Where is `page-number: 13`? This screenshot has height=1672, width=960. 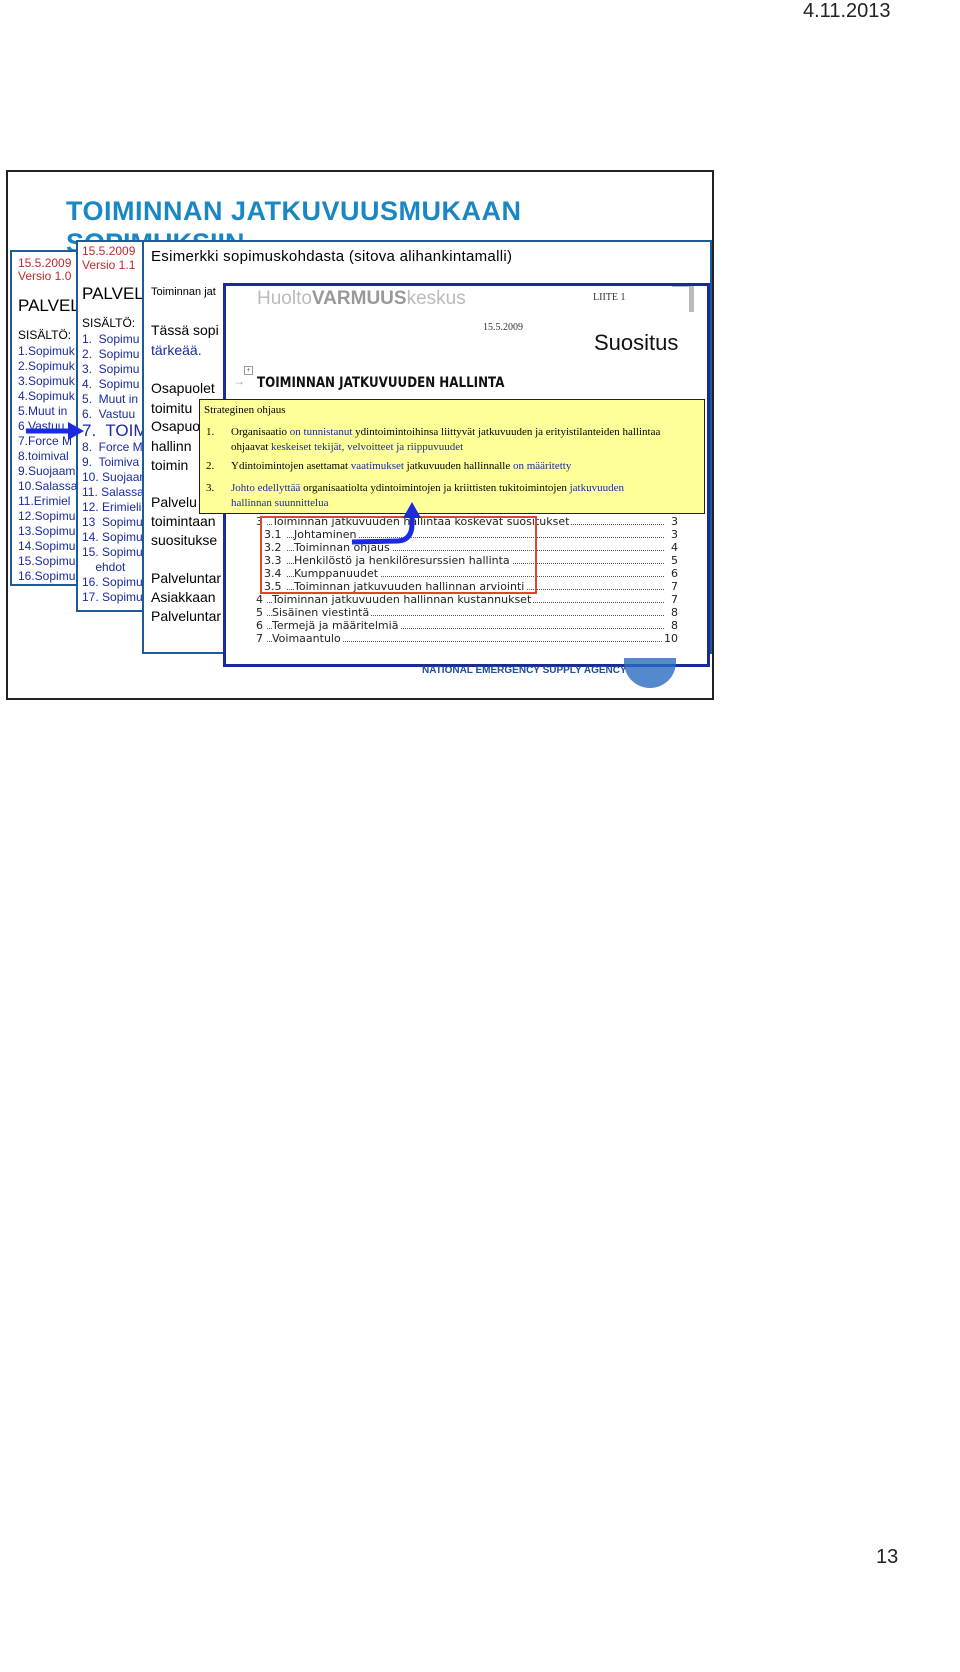 page-number: 13 is located at coordinates (887, 1557).